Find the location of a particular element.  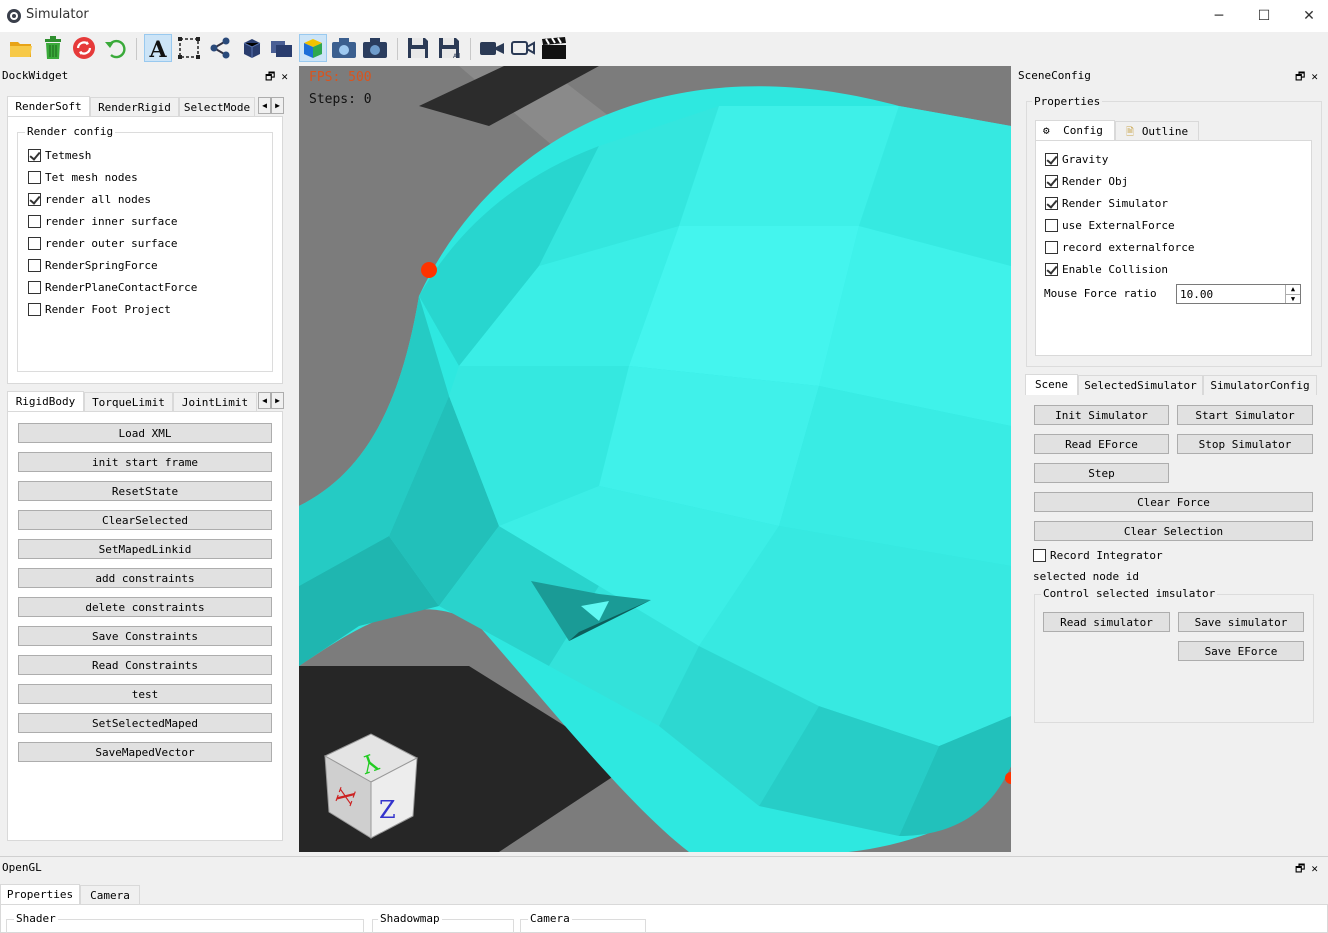

tab-rigidbody: RigidBody is located at coordinates (45, 401).